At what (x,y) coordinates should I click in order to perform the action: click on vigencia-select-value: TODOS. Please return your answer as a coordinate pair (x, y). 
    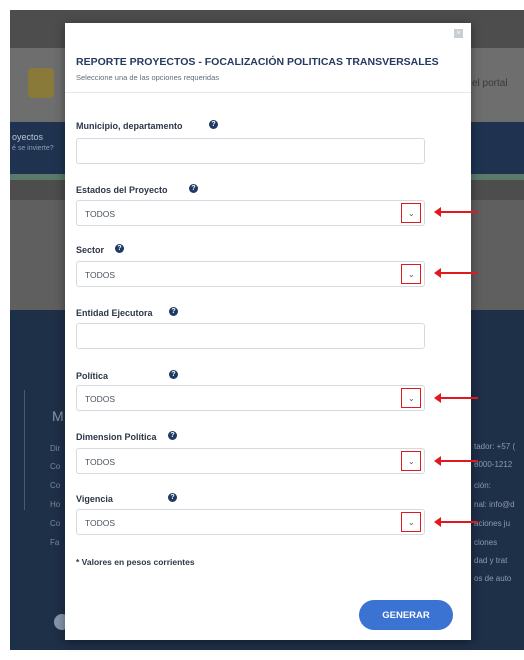
    Looking at the image, I should click on (100, 523).